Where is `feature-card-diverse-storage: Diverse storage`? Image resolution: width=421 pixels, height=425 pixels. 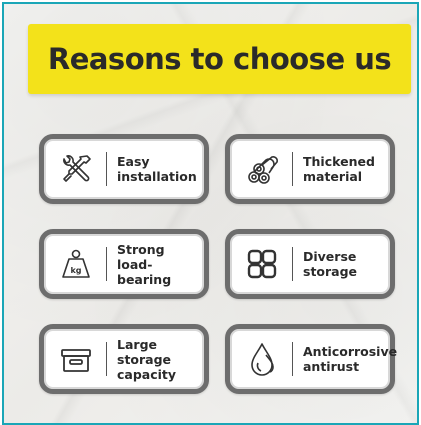 feature-card-diverse-storage: Diverse storage is located at coordinates (310, 264).